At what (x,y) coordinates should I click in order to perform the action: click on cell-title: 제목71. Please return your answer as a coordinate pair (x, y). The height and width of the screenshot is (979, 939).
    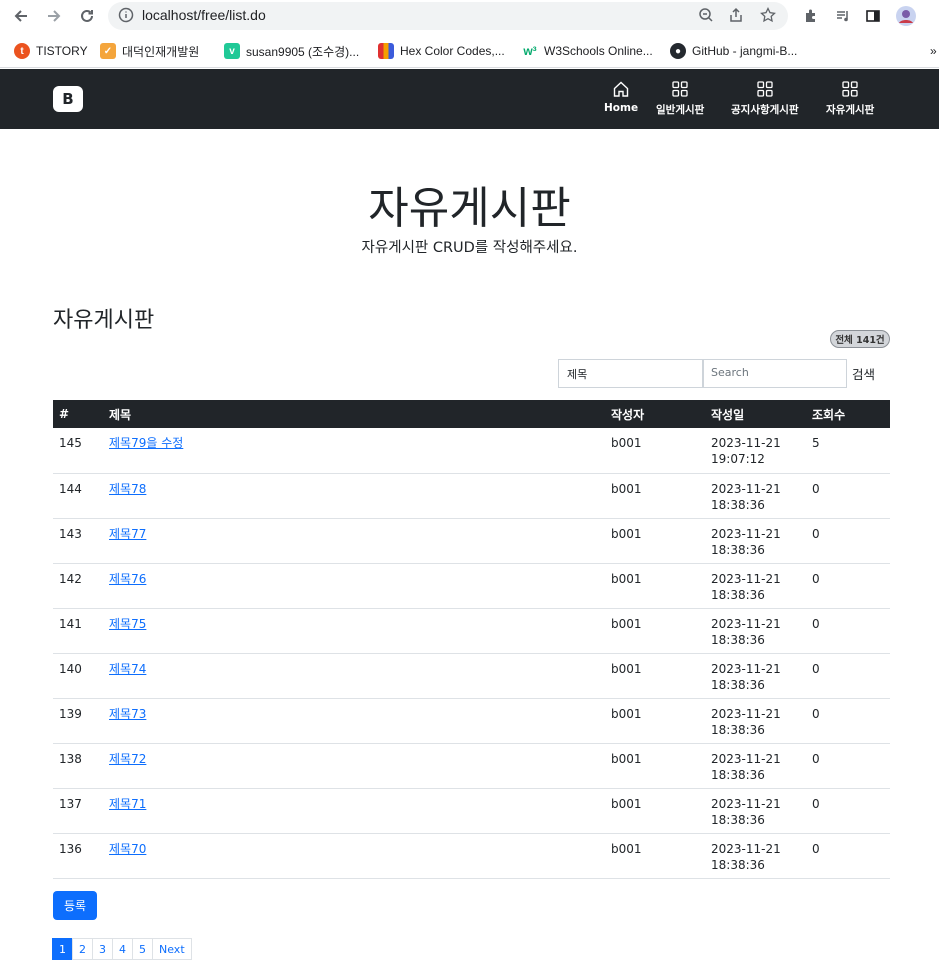
    Looking at the image, I should click on (354, 810).